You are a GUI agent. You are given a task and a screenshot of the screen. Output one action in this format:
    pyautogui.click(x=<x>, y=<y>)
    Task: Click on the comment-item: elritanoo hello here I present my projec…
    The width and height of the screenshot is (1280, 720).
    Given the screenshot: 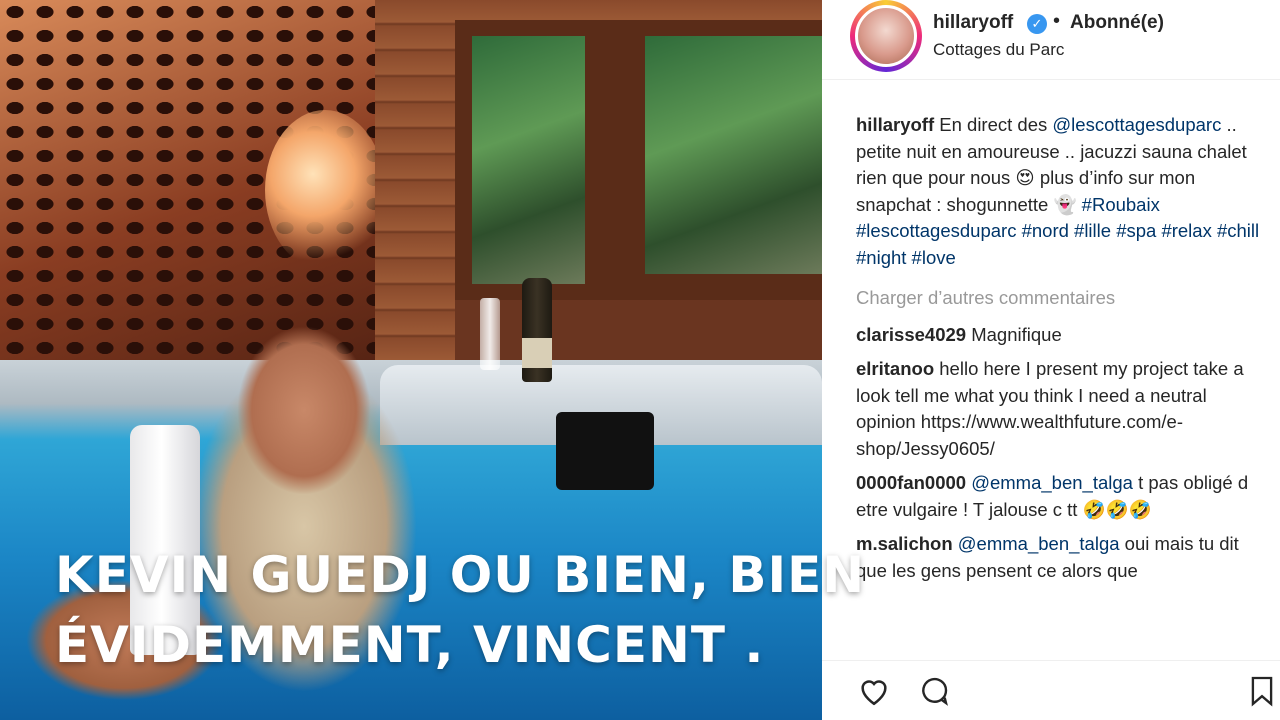 What is the action you would take?
    pyautogui.click(x=1058, y=409)
    